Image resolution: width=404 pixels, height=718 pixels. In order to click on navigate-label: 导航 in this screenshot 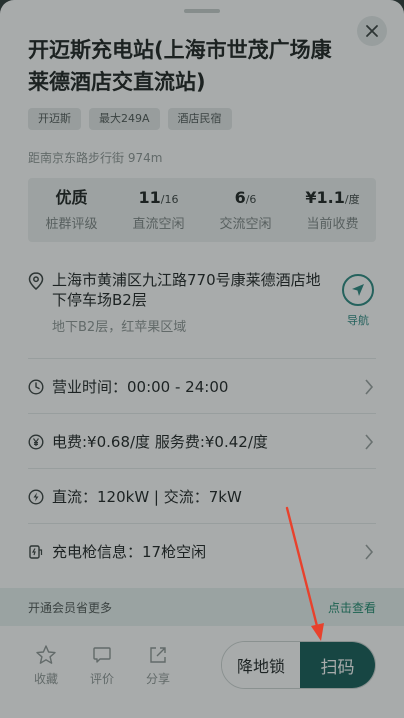, I will do `click(358, 320)`.